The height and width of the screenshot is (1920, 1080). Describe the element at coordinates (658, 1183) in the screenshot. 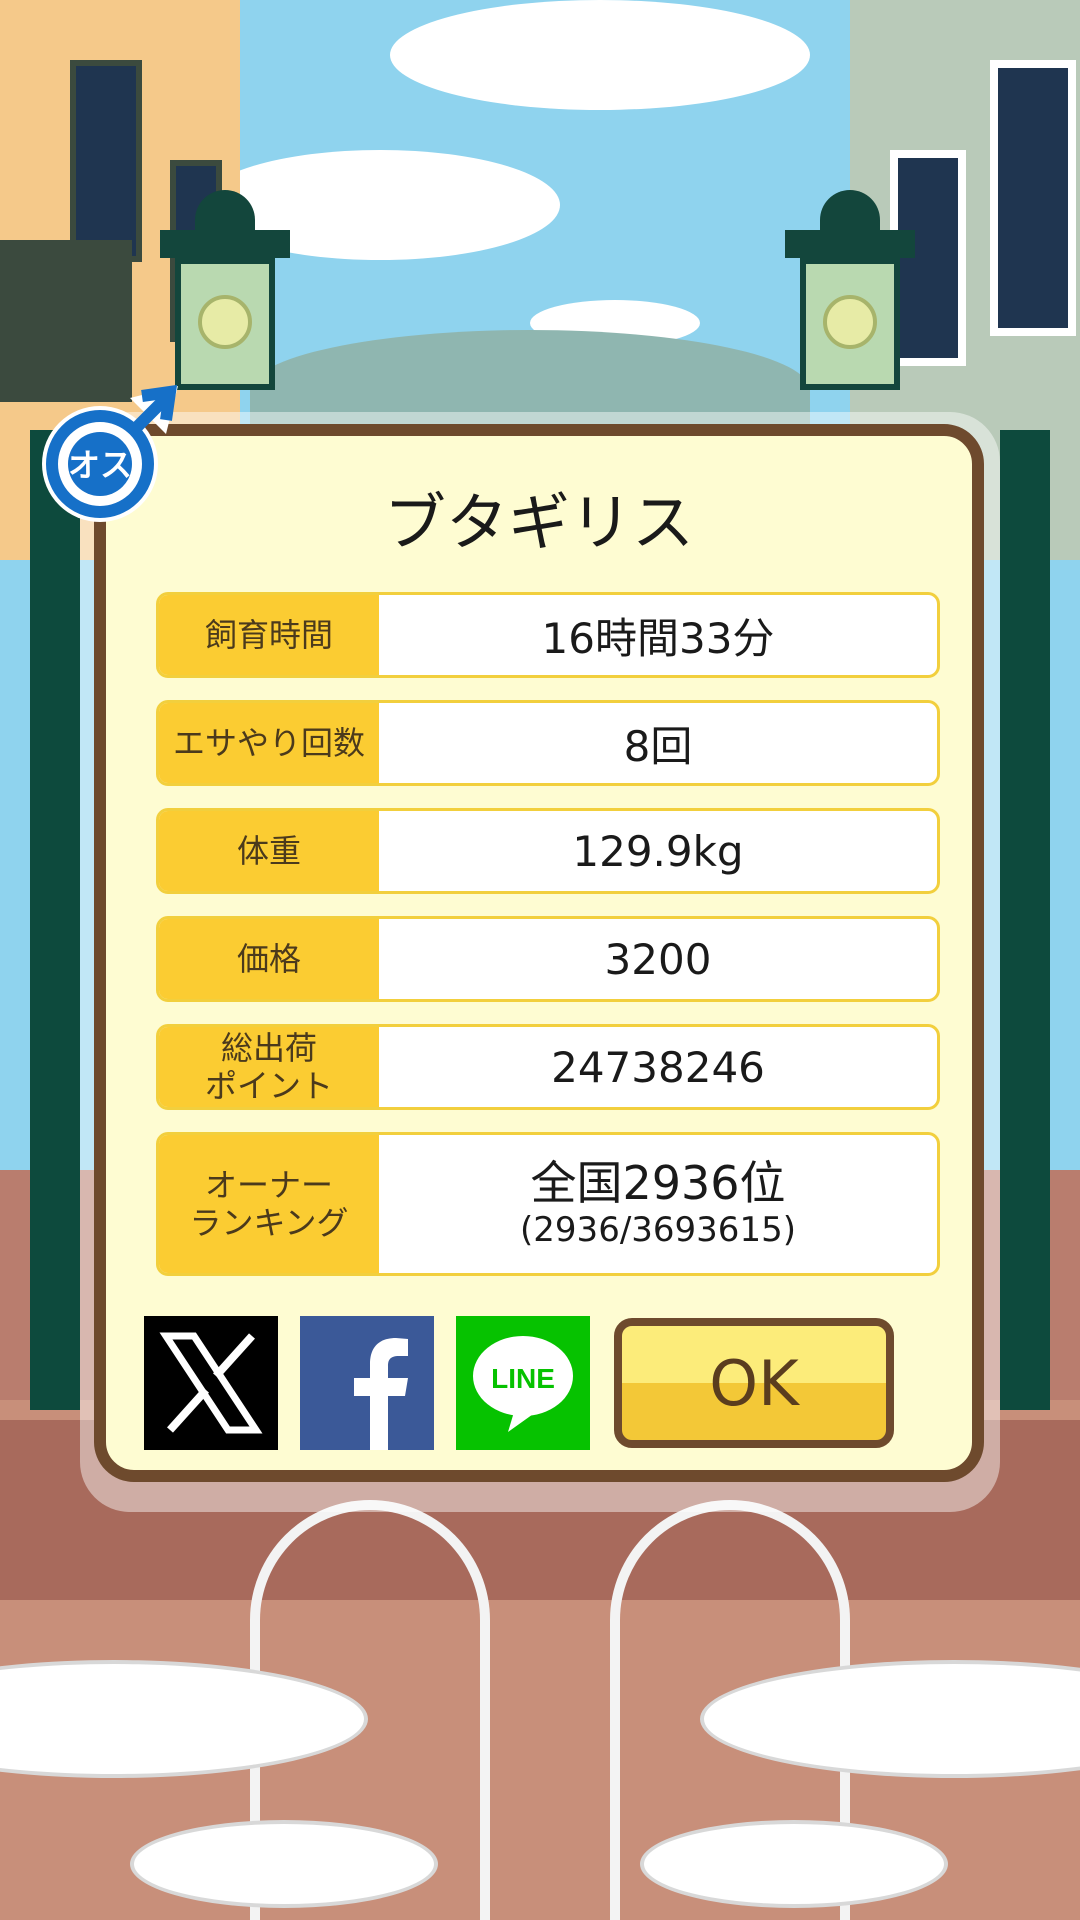

I see `ranking-main: 全国2936位` at that location.